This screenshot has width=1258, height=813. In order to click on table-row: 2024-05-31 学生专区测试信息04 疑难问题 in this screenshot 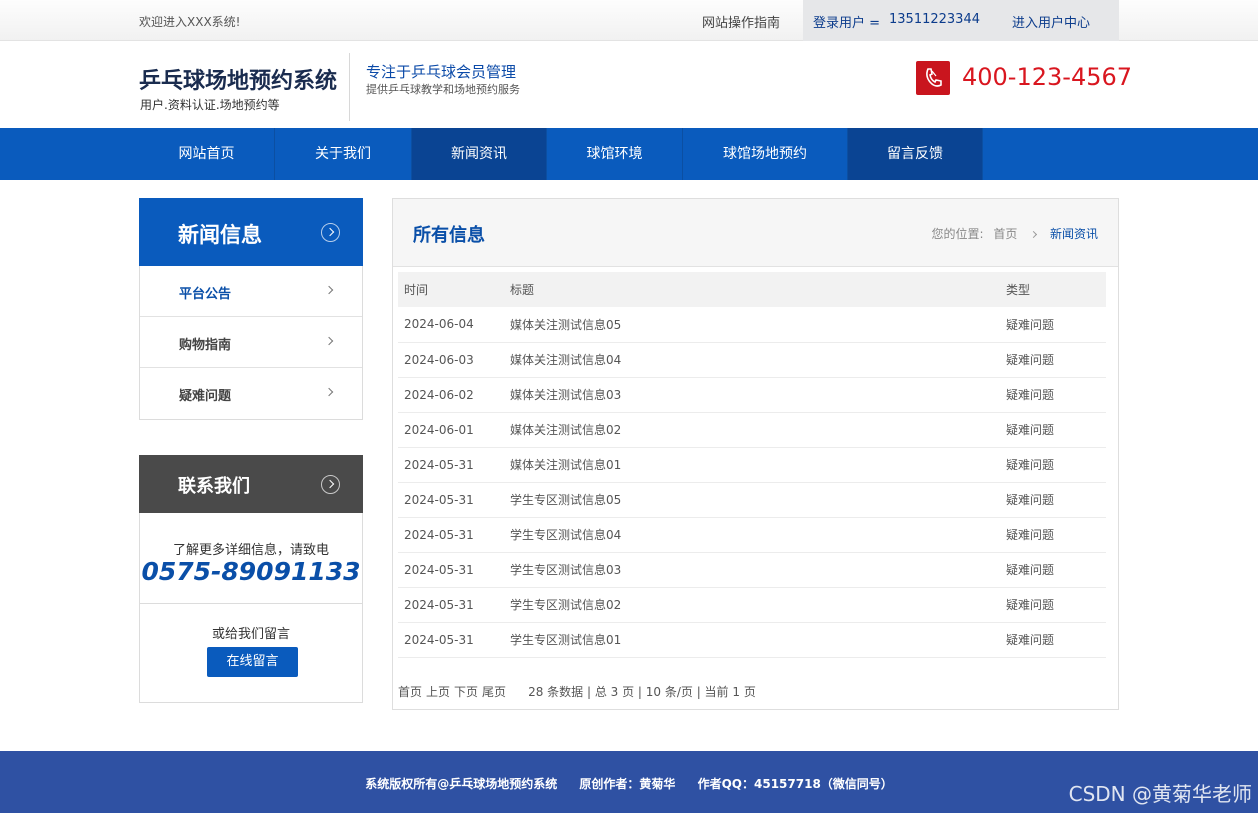, I will do `click(752, 535)`.